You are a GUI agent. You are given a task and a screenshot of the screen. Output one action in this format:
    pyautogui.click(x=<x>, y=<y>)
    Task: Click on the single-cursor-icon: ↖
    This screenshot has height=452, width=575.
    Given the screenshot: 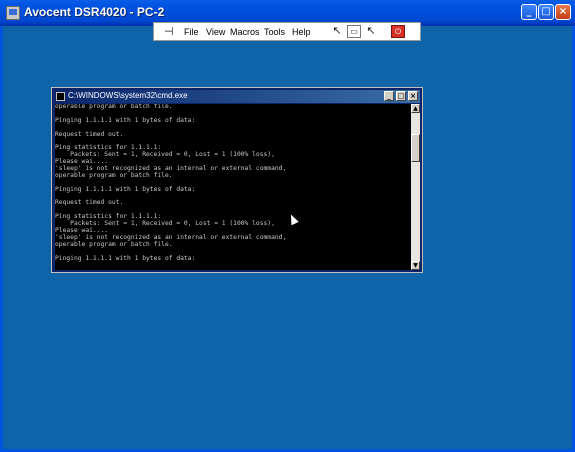 What is the action you would take?
    pyautogui.click(x=371, y=31)
    